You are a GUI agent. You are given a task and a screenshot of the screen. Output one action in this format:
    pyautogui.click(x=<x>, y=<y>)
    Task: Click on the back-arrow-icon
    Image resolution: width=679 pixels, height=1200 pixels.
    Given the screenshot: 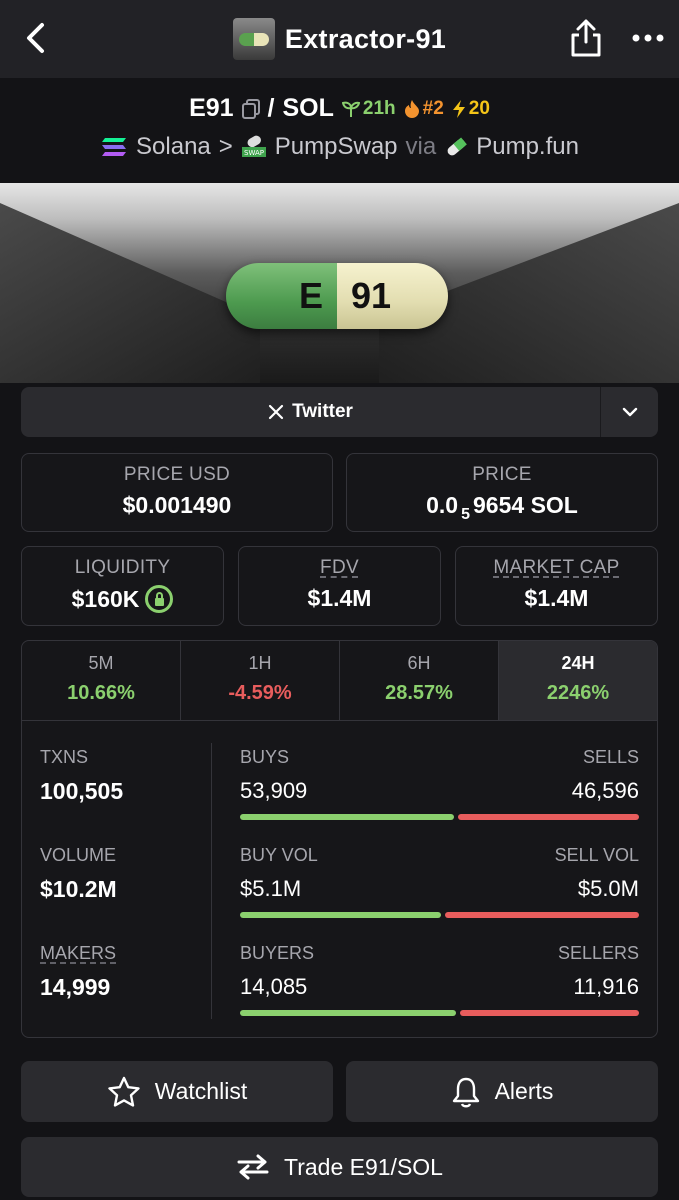 What is the action you would take?
    pyautogui.click(x=36, y=38)
    